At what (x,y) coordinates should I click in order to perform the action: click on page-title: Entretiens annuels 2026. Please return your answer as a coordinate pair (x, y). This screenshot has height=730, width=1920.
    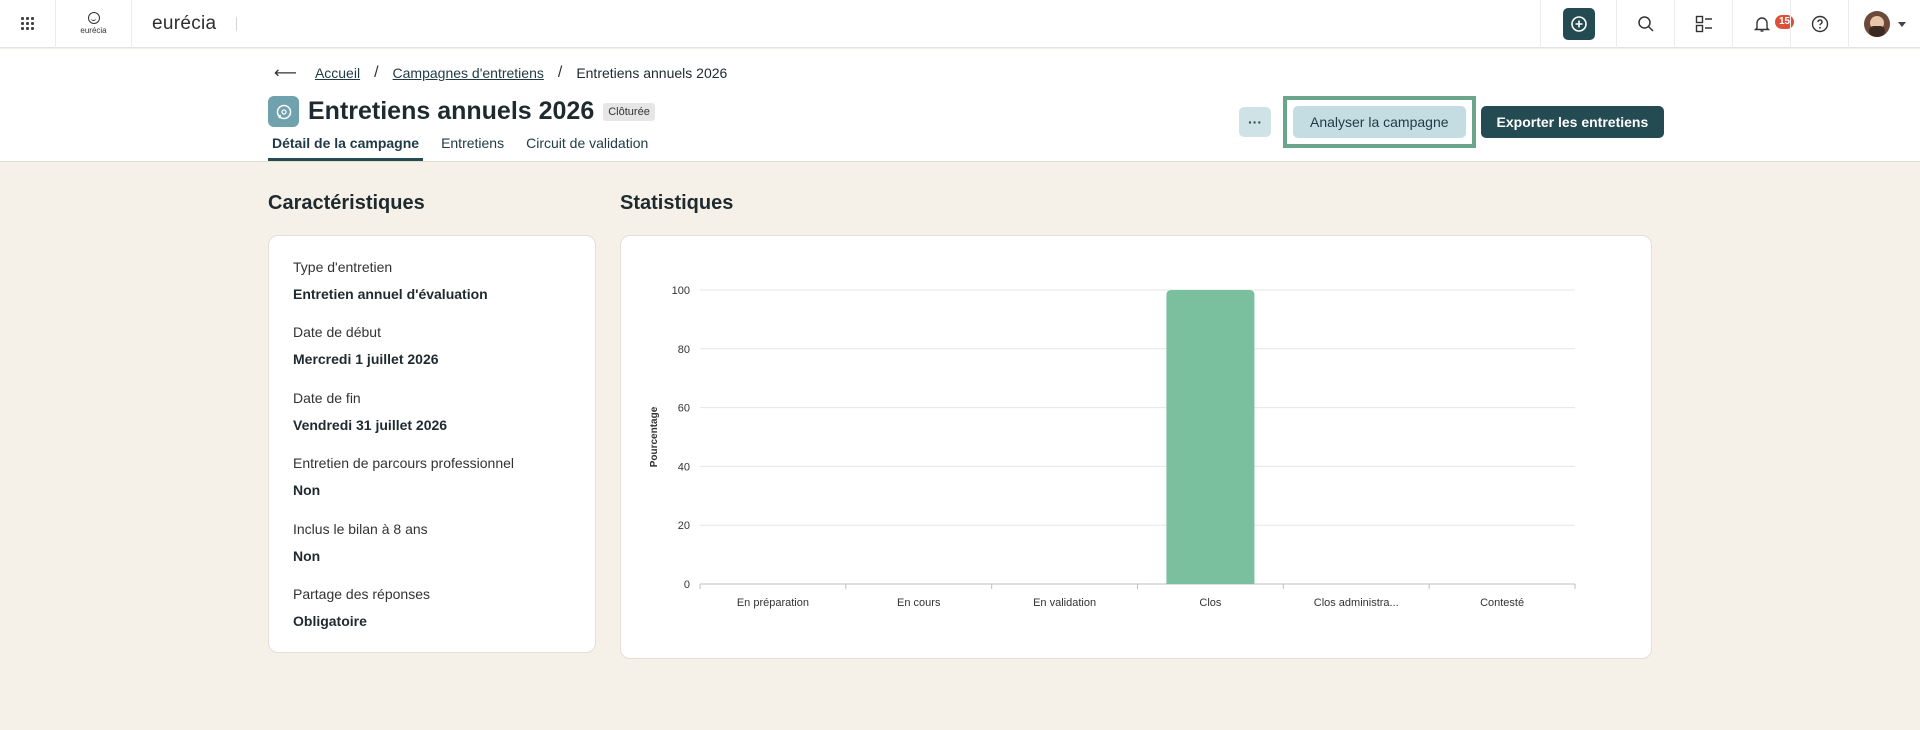
    Looking at the image, I should click on (451, 111).